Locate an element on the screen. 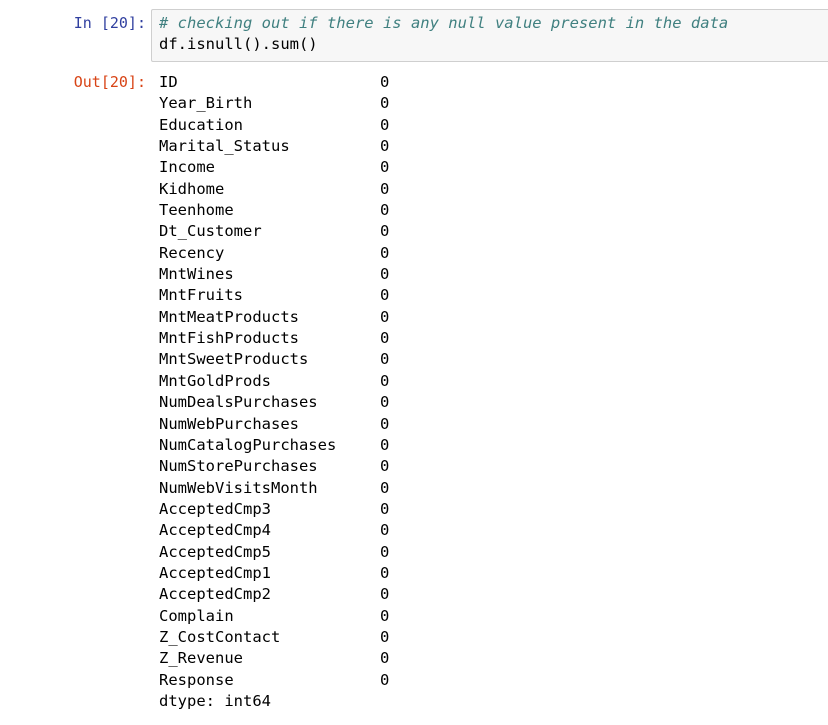  series-row: Dt_Customer 0 is located at coordinates (489, 231).